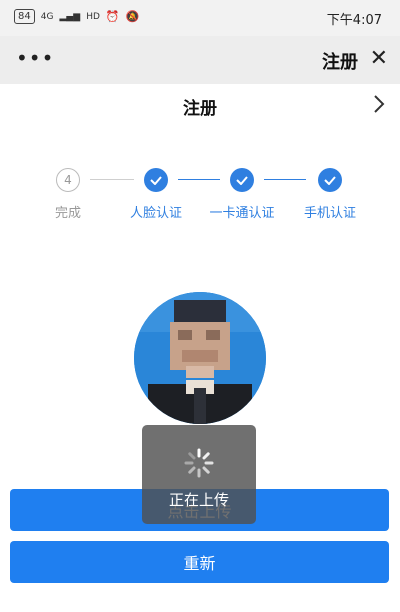  I want to click on chevron-icon, so click(379, 105).